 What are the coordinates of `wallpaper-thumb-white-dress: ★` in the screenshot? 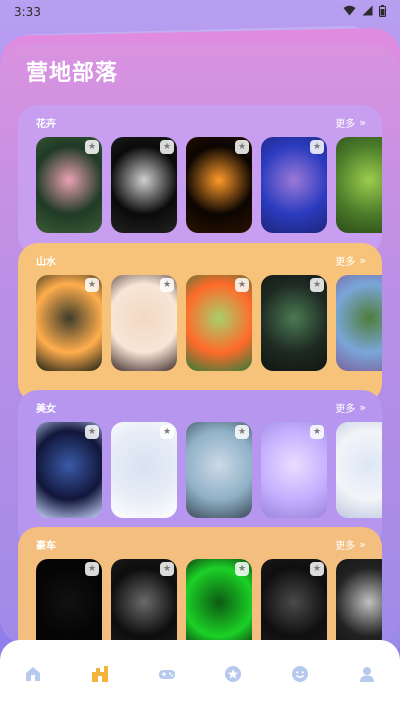 It's located at (144, 470).